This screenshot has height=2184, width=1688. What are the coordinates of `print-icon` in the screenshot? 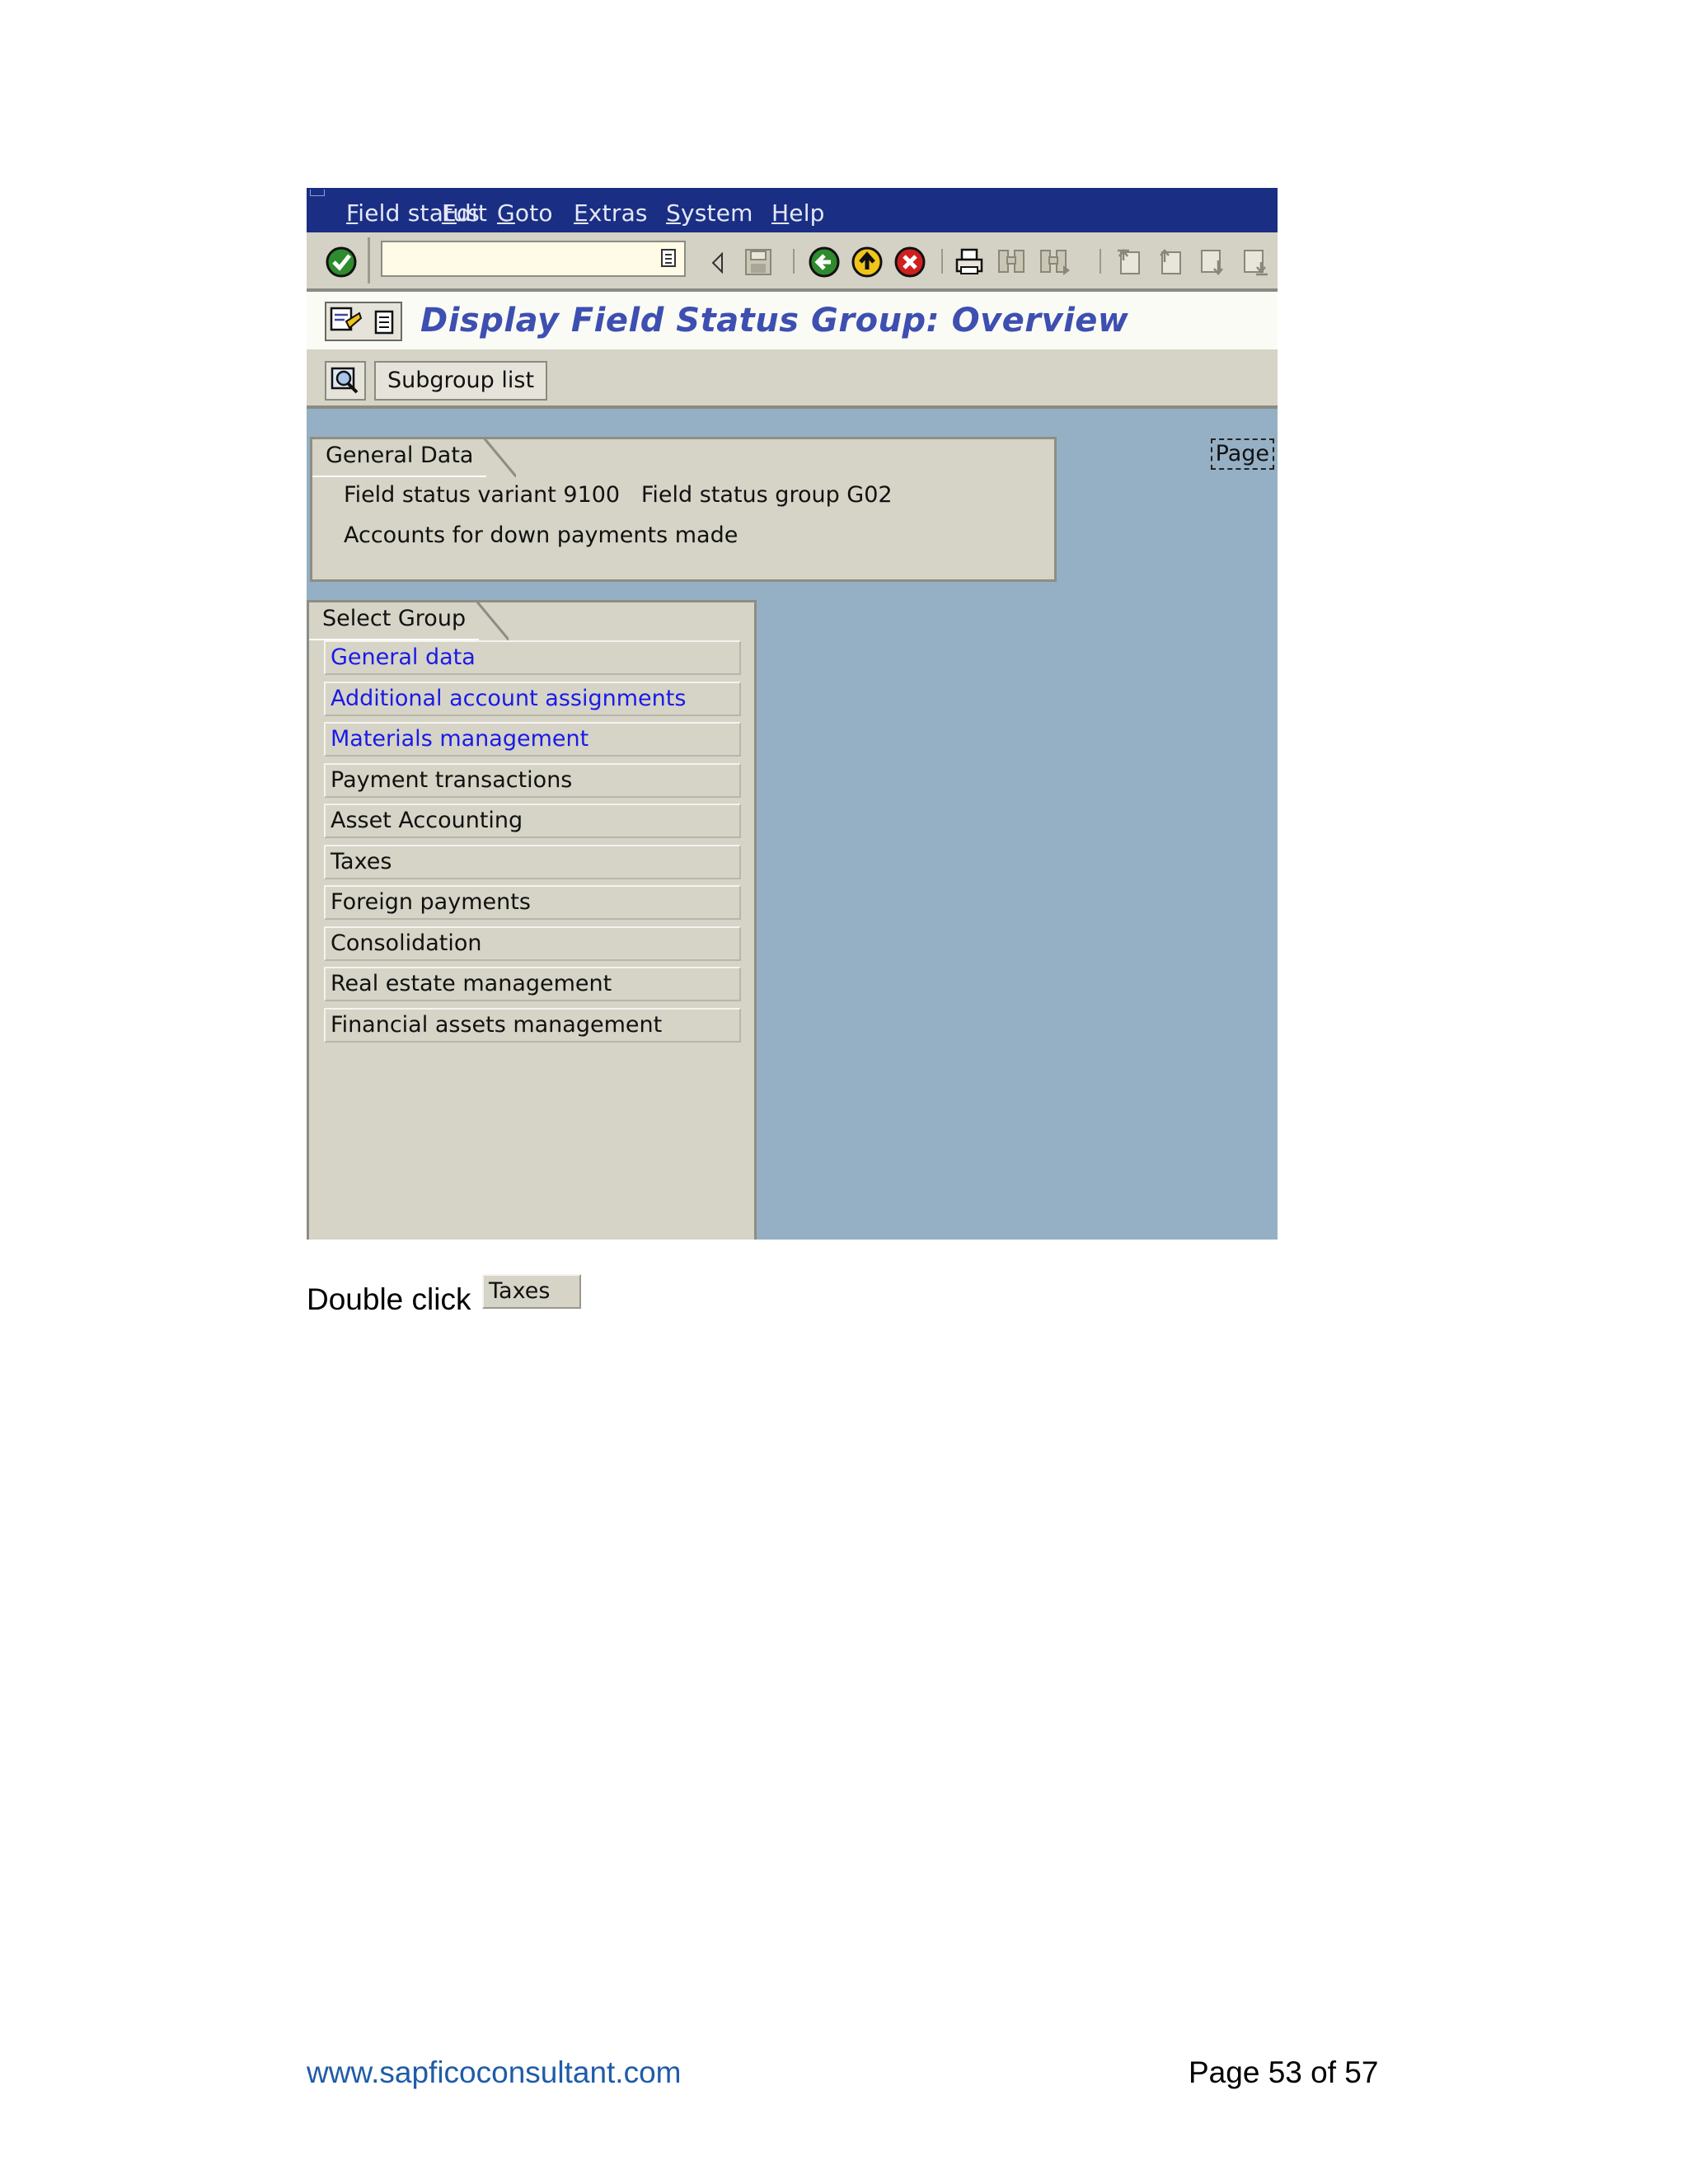 It's located at (969, 262).